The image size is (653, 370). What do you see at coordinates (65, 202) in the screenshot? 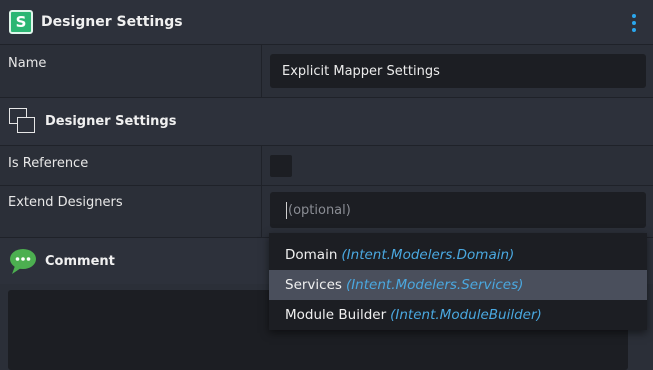
I see `extend-designers-label: Extend Designers` at bounding box center [65, 202].